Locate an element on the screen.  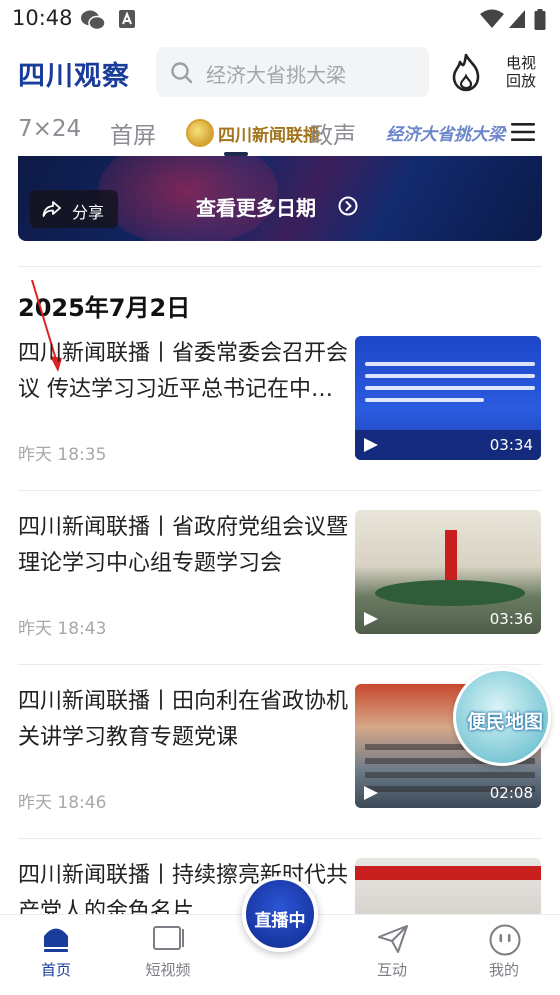
video-thumbnail is located at coordinates (448, 886).